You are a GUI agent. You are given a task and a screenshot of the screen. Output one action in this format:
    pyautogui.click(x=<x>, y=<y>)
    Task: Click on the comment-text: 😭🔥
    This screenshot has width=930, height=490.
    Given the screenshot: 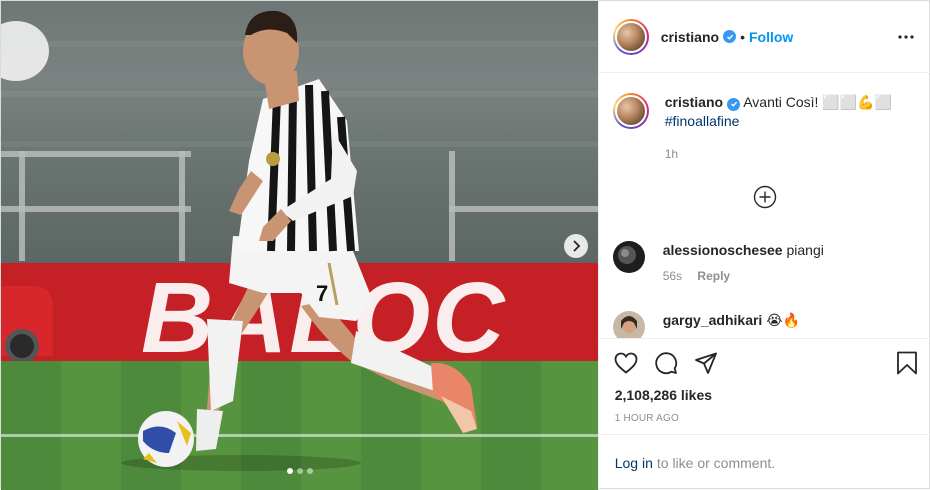 What is the action you would take?
    pyautogui.click(x=783, y=320)
    